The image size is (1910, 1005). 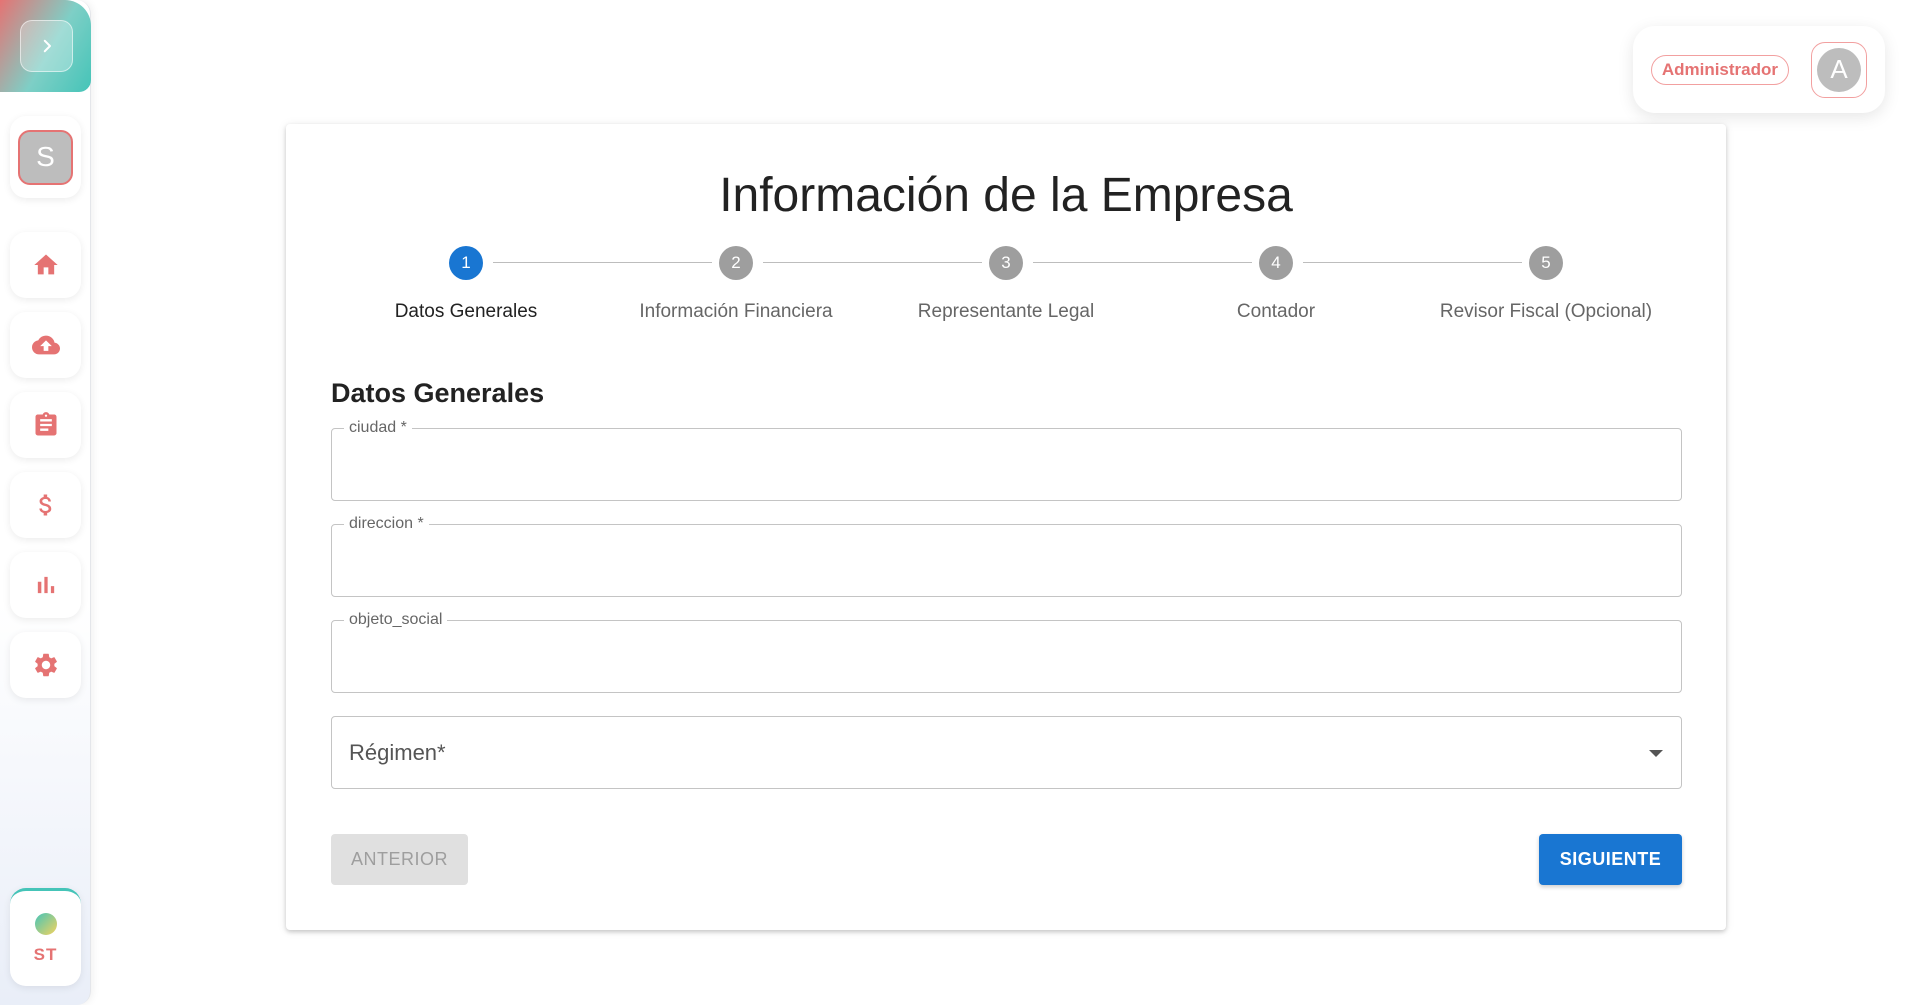 What do you see at coordinates (736, 311) in the screenshot?
I see `step-label: Información Financiera` at bounding box center [736, 311].